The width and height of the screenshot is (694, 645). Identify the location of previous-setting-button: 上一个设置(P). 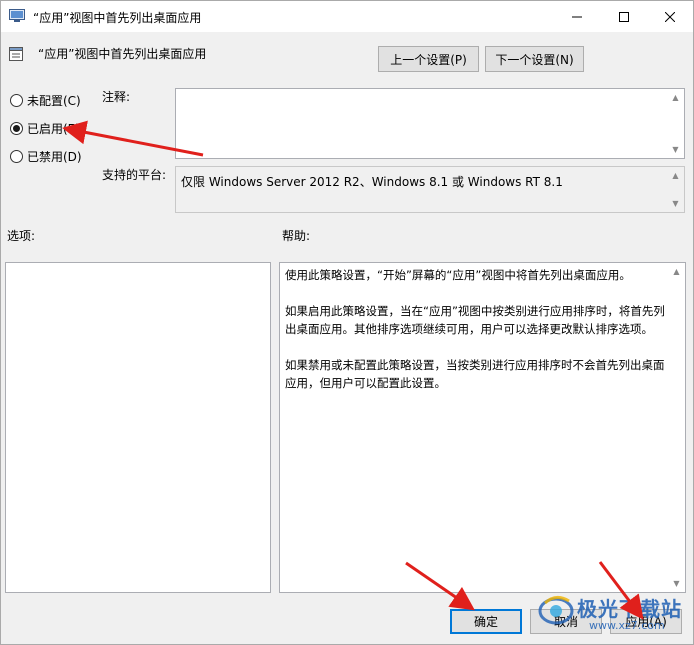
(428, 59).